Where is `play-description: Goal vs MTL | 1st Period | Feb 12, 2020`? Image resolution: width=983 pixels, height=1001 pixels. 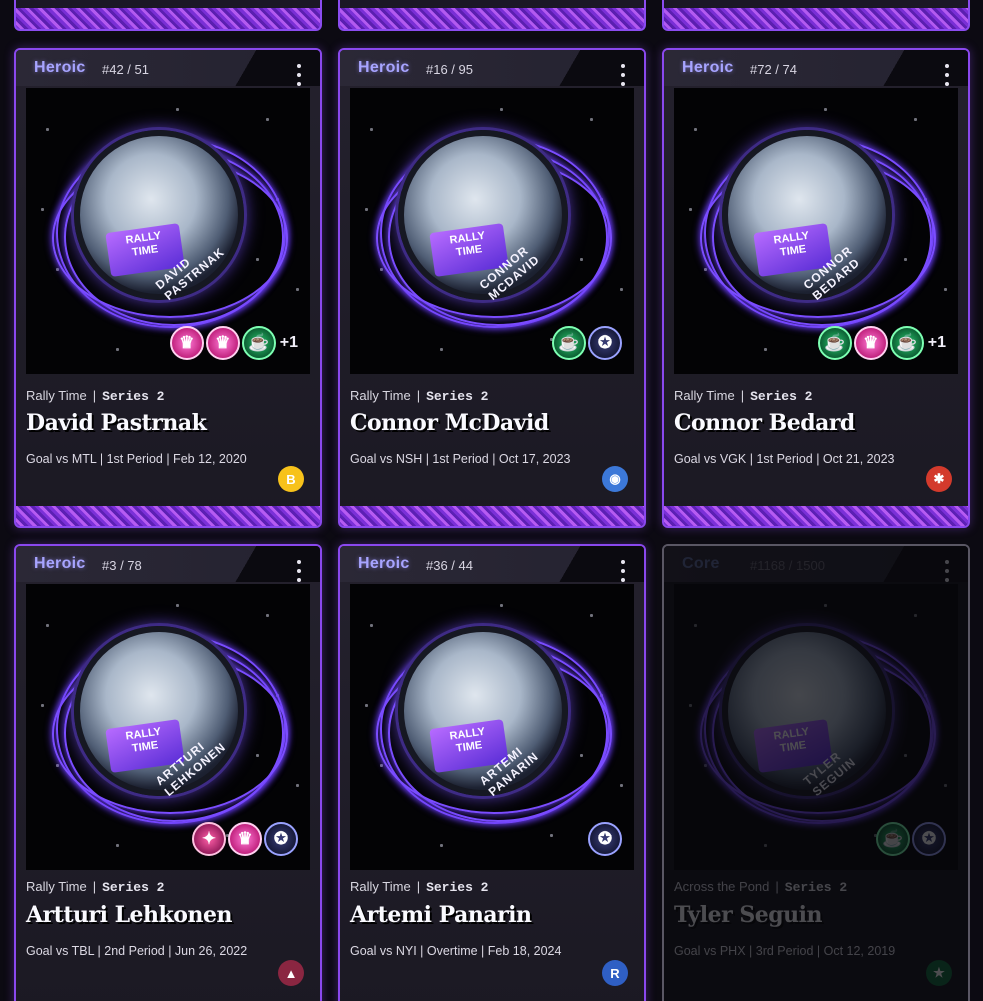
play-description: Goal vs MTL | 1st Period | Feb 12, 2020 is located at coordinates (136, 459).